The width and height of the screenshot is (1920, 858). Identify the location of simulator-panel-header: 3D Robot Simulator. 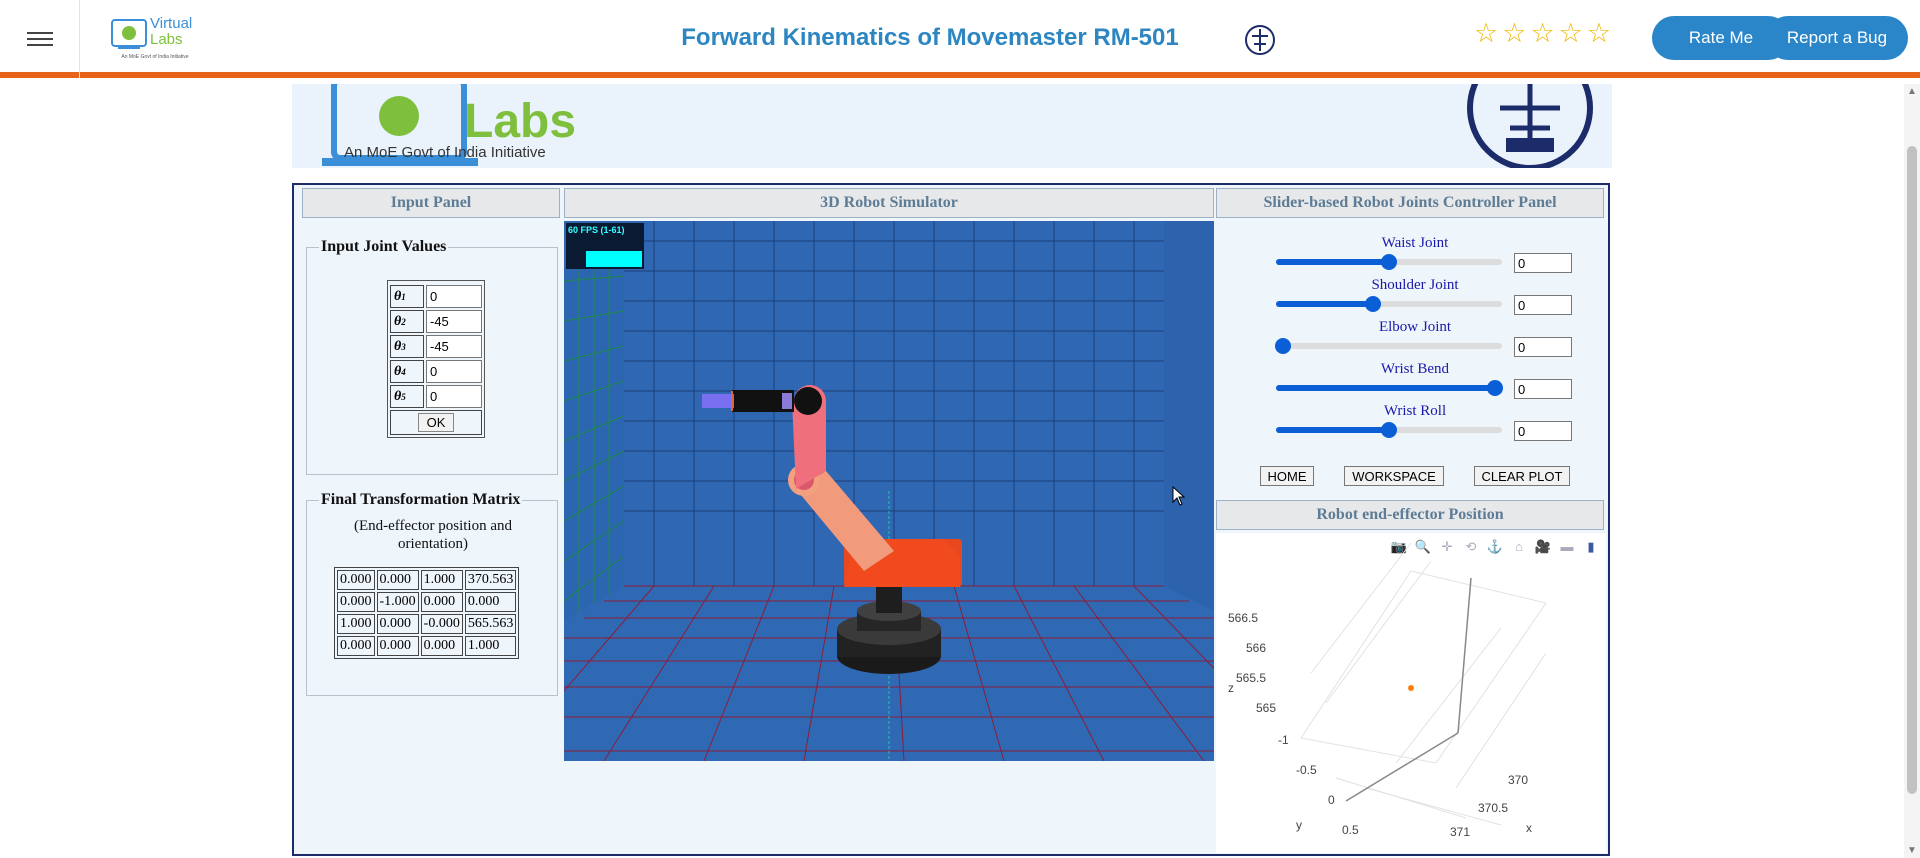
(889, 203).